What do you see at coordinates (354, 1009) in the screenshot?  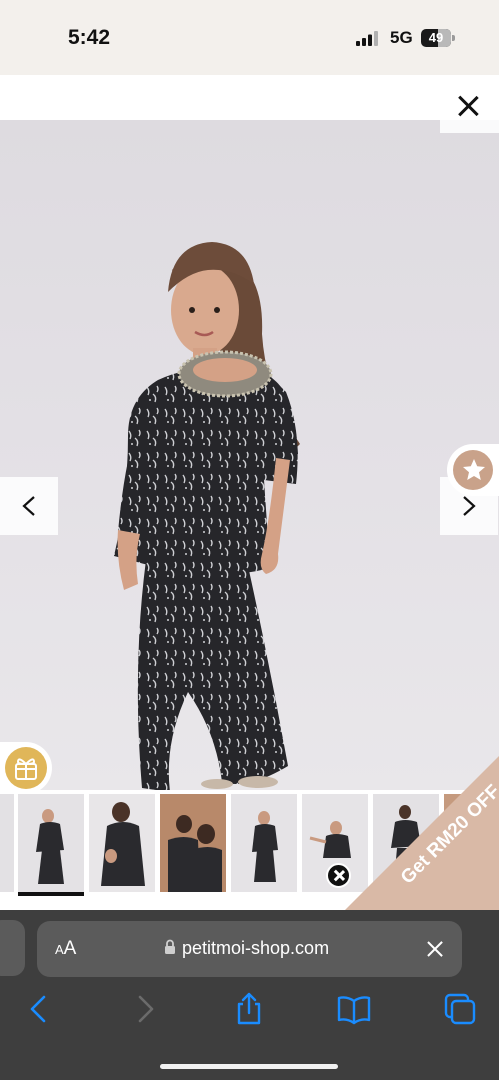 I see `bookmarks-icon` at bounding box center [354, 1009].